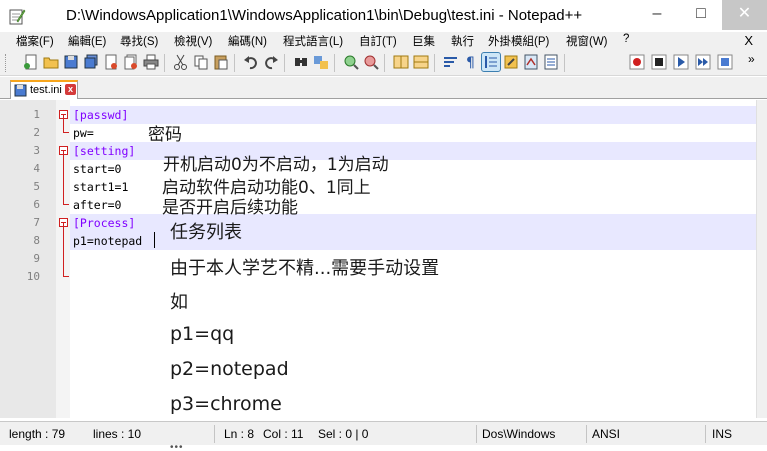 The width and height of the screenshot is (767, 451). I want to click on code-line: 7 [Process], so click(378, 223).